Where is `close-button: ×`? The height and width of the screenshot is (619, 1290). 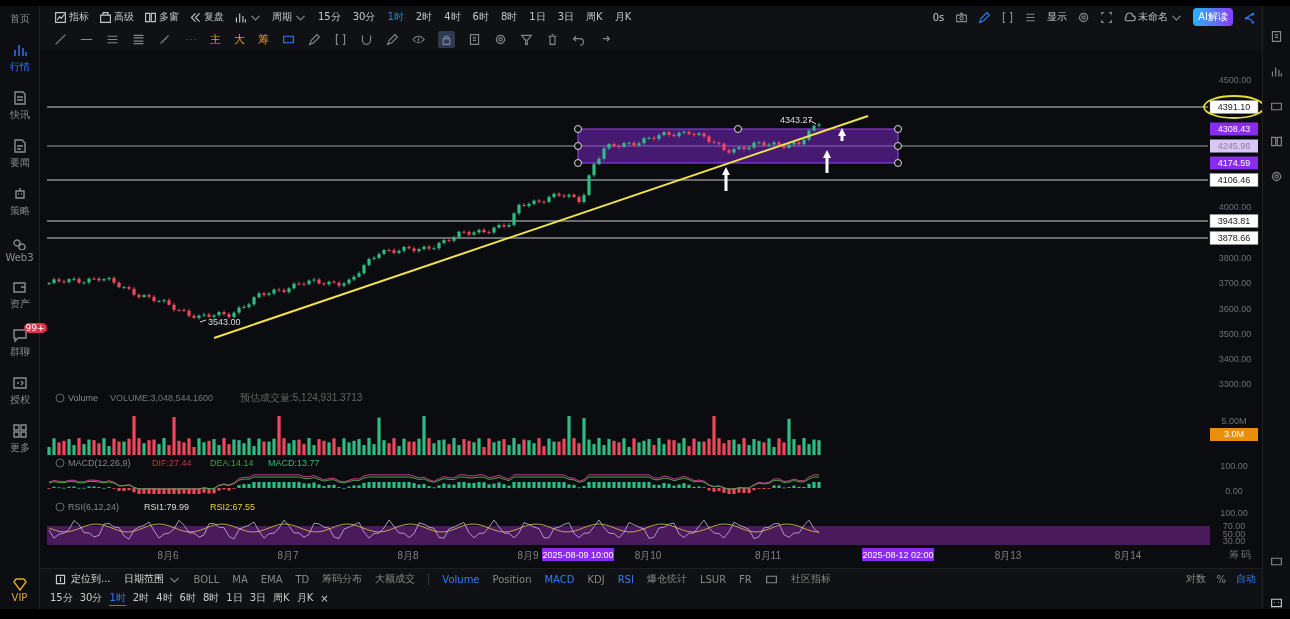
close-button: × is located at coordinates (324, 598).